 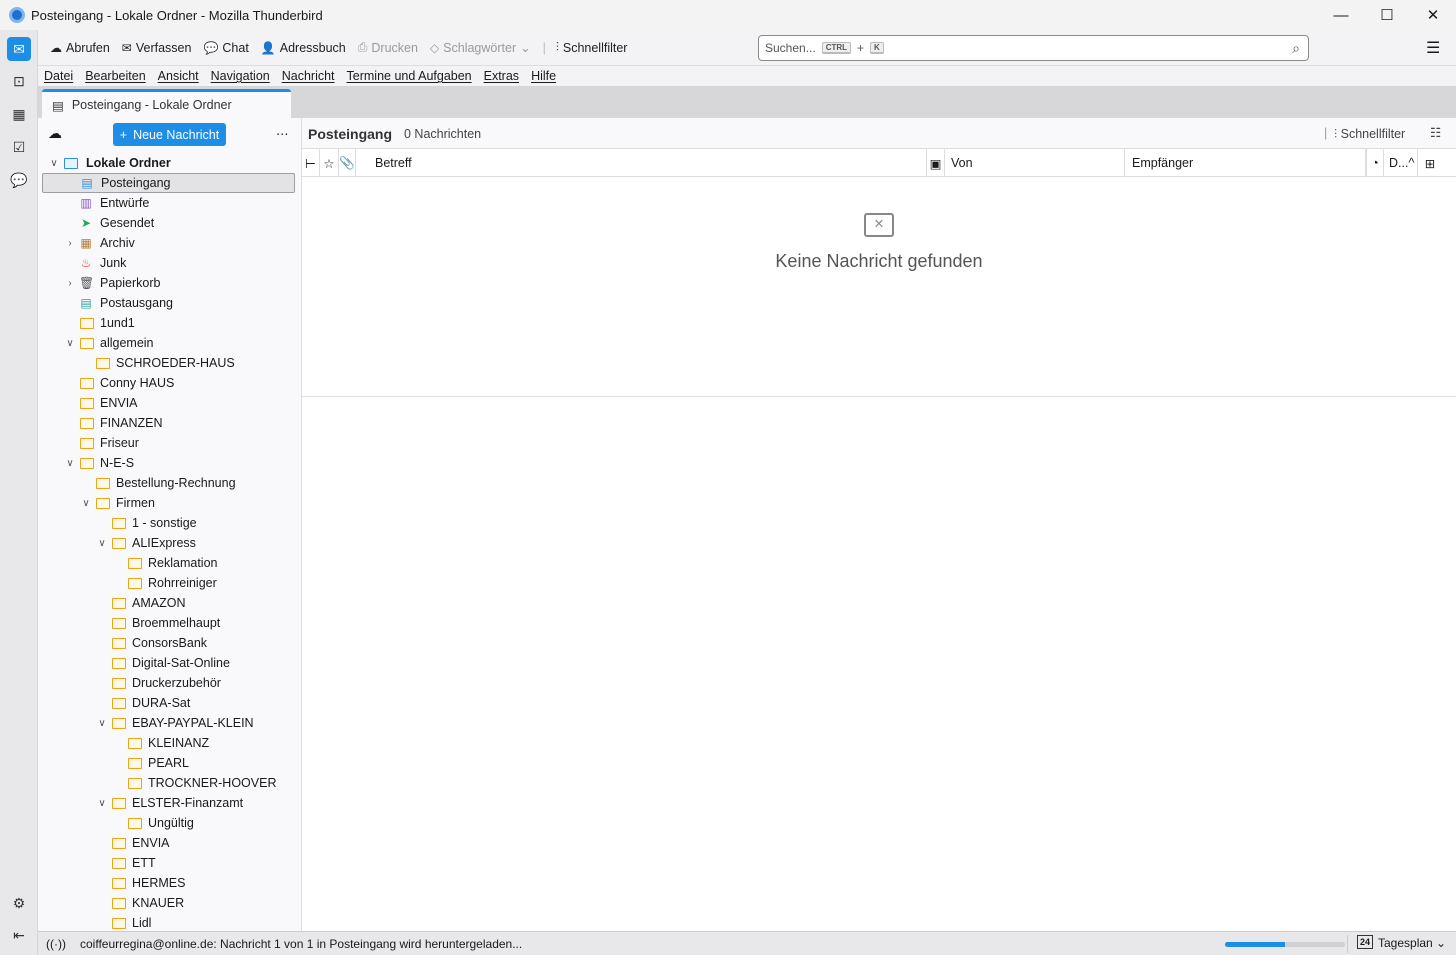 I want to click on folder-hermes: HERMES, so click(x=168, y=883).